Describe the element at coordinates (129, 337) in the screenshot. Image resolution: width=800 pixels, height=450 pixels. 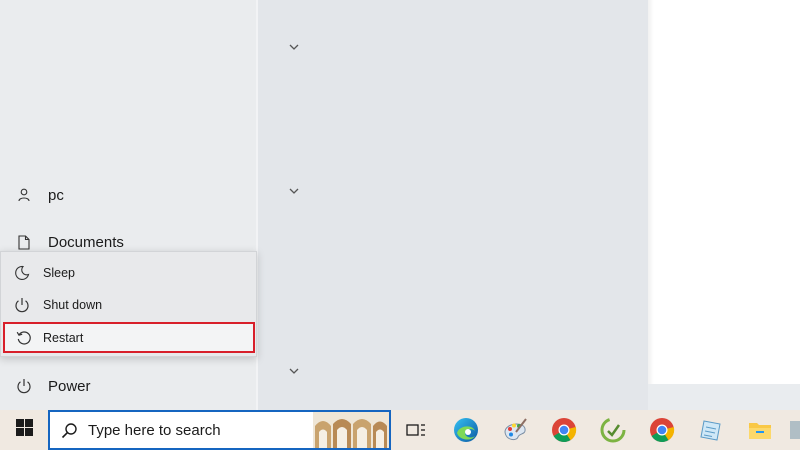
I see `restart-option: Restart` at that location.